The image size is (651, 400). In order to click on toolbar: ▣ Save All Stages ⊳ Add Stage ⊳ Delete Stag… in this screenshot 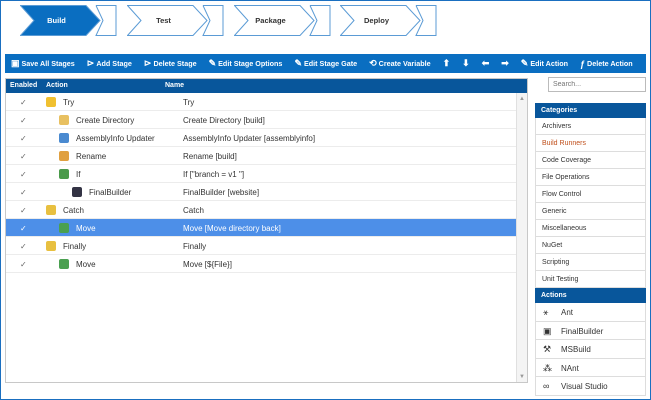, I will do `click(325, 63)`.